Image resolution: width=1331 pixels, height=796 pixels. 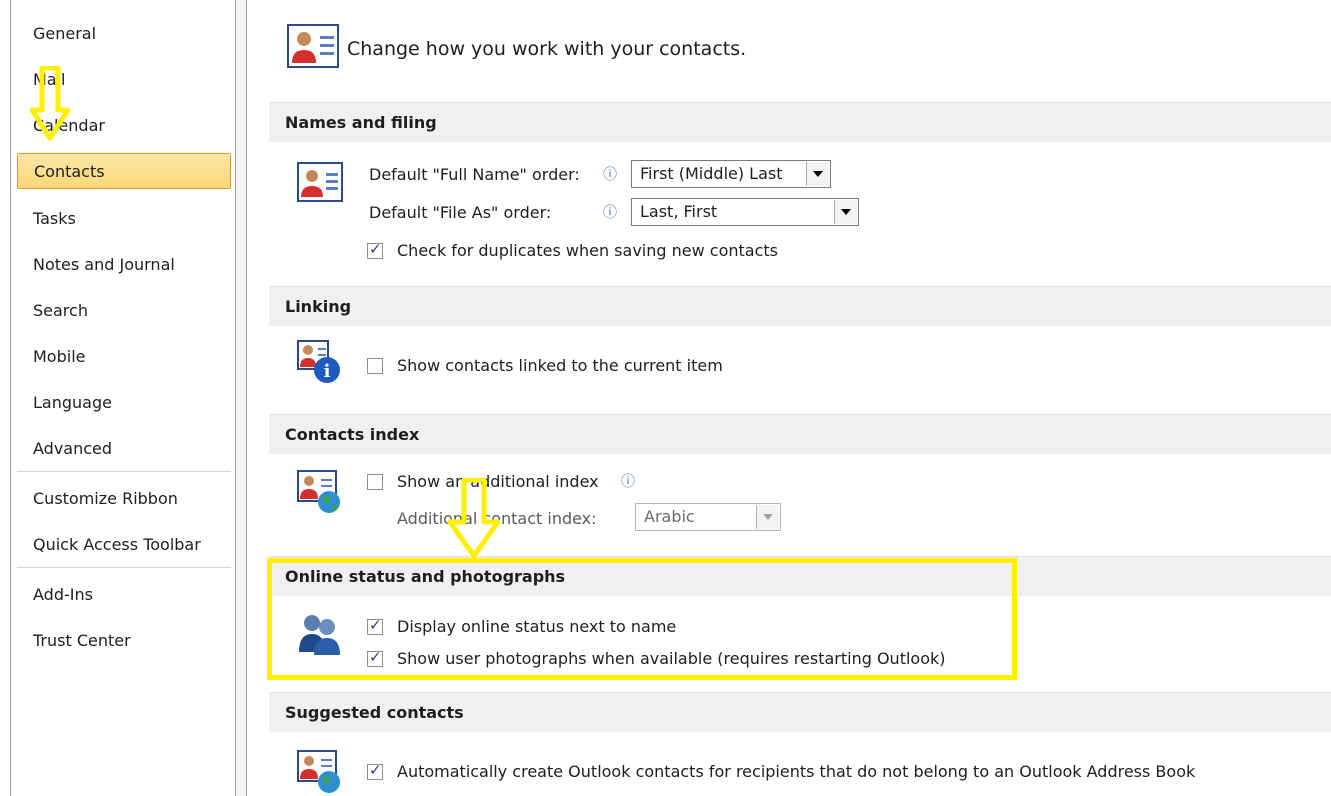 I want to click on check-duplicates-checkbox, so click(x=375, y=249).